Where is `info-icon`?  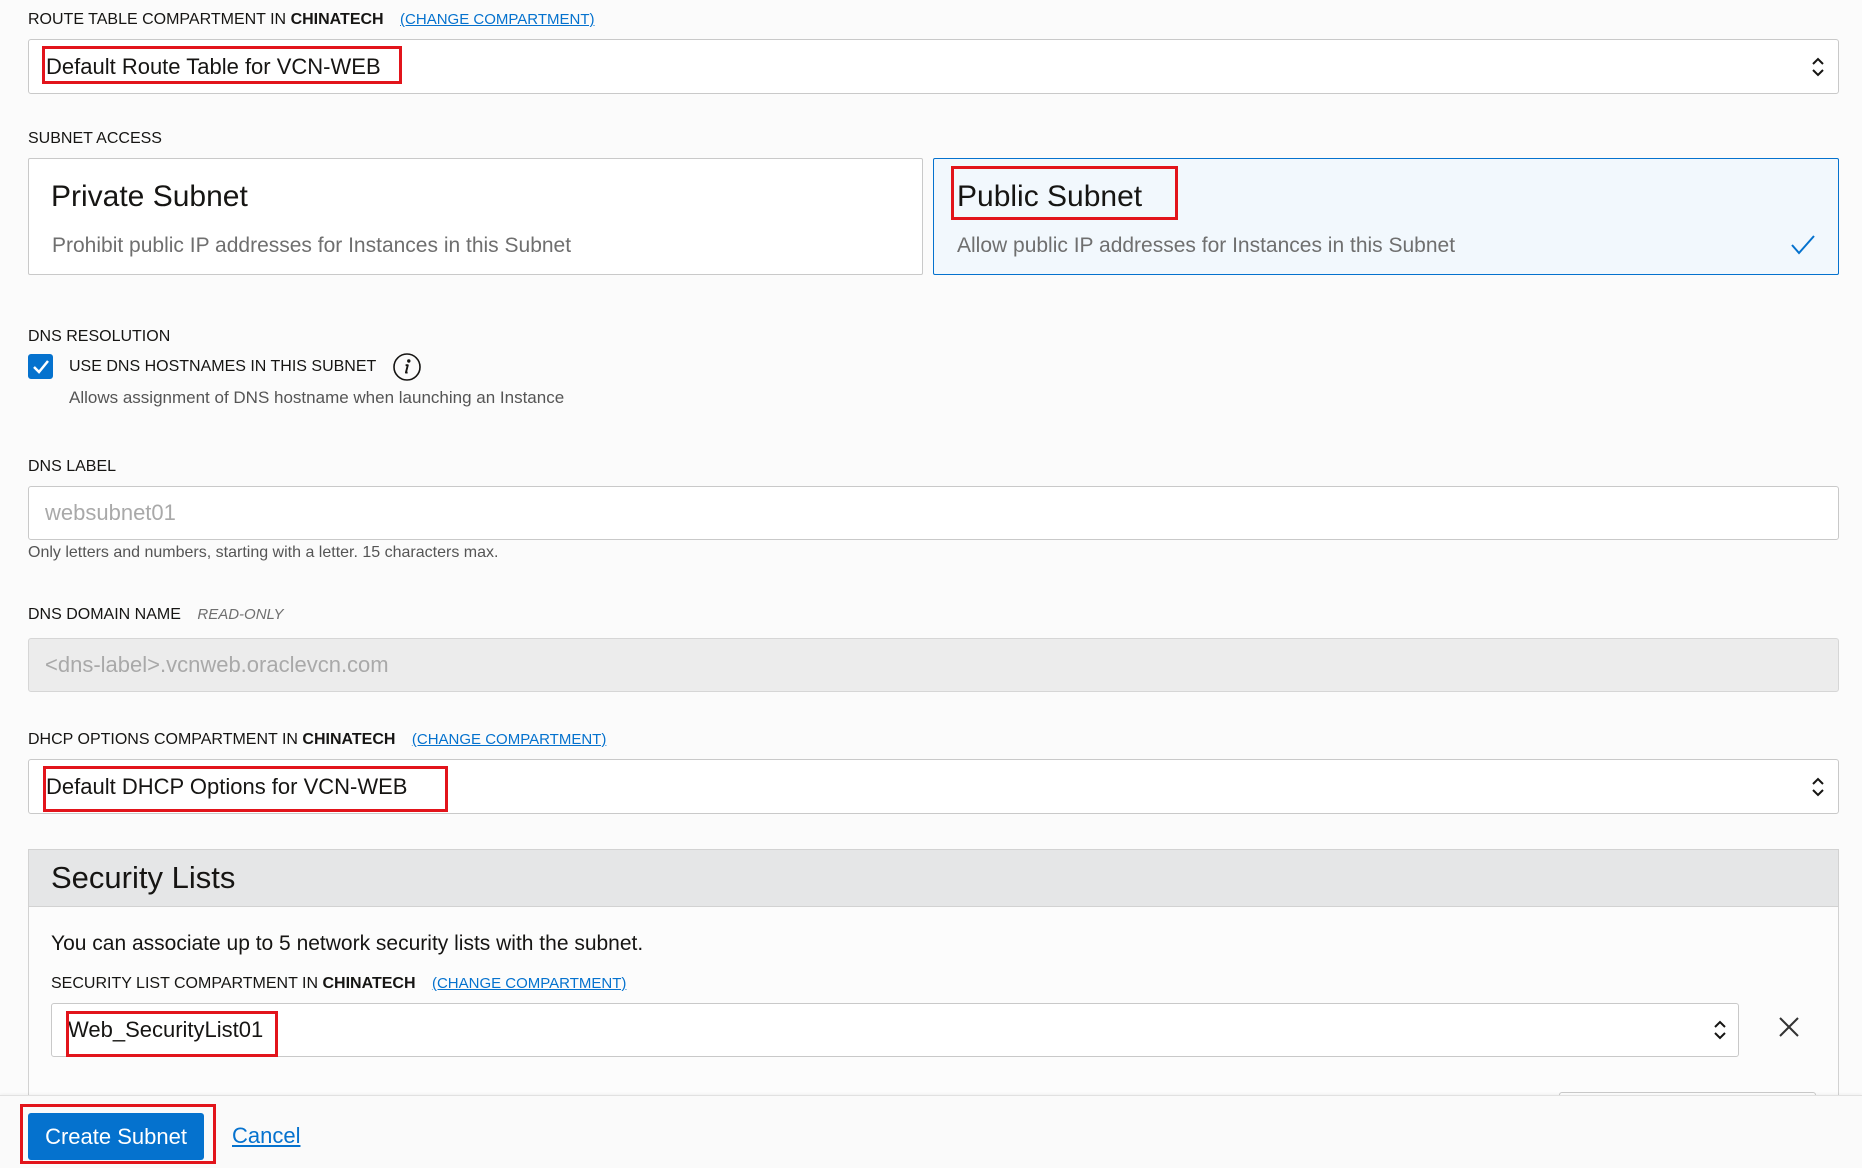 info-icon is located at coordinates (407, 367).